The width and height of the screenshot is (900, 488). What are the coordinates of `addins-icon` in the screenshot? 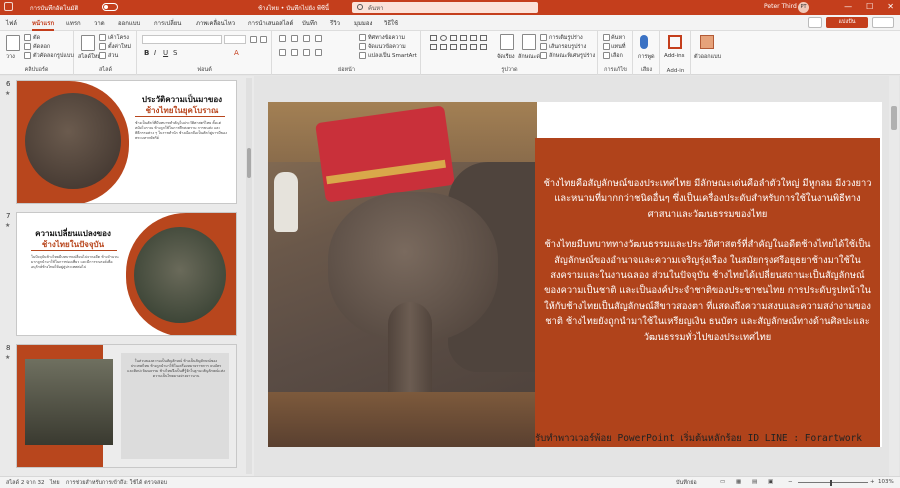 It's located at (675, 42).